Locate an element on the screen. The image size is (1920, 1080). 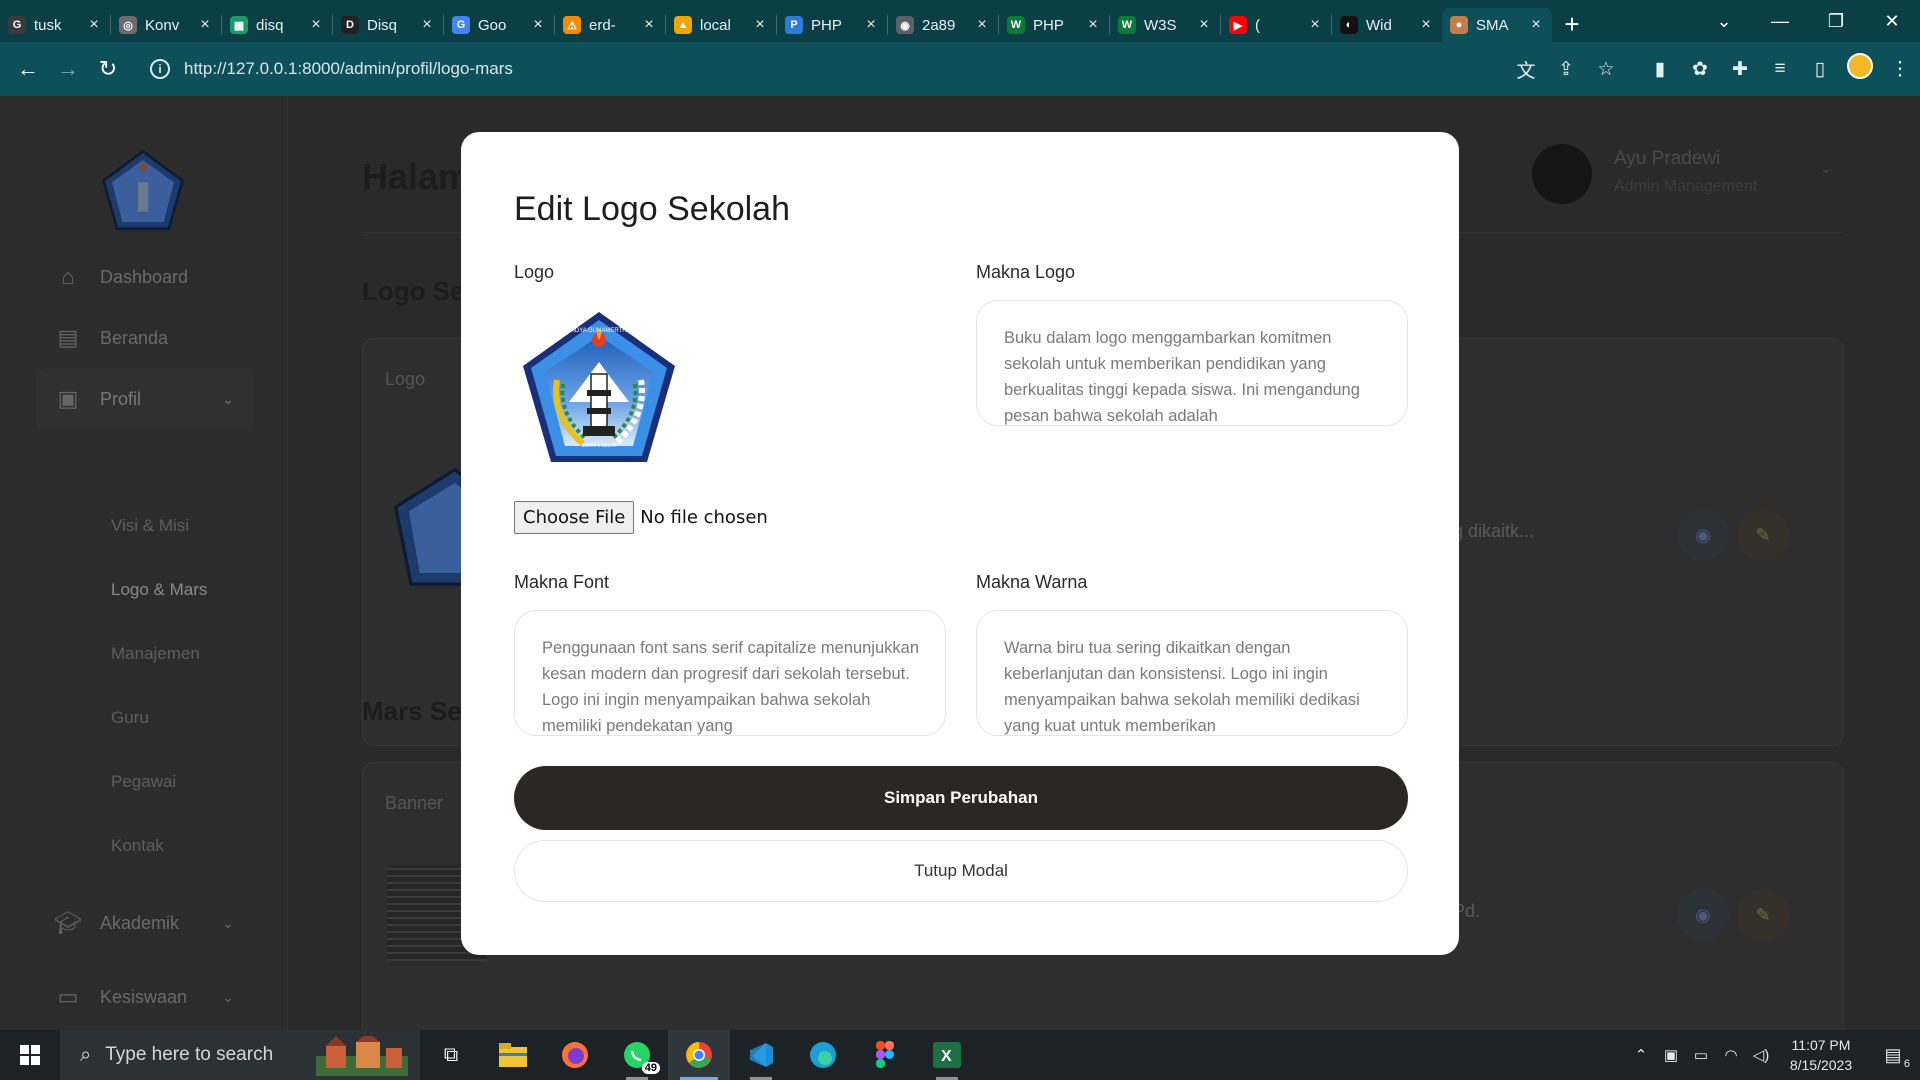
browser-tab: ◐ Wid × is located at coordinates (1387, 25).